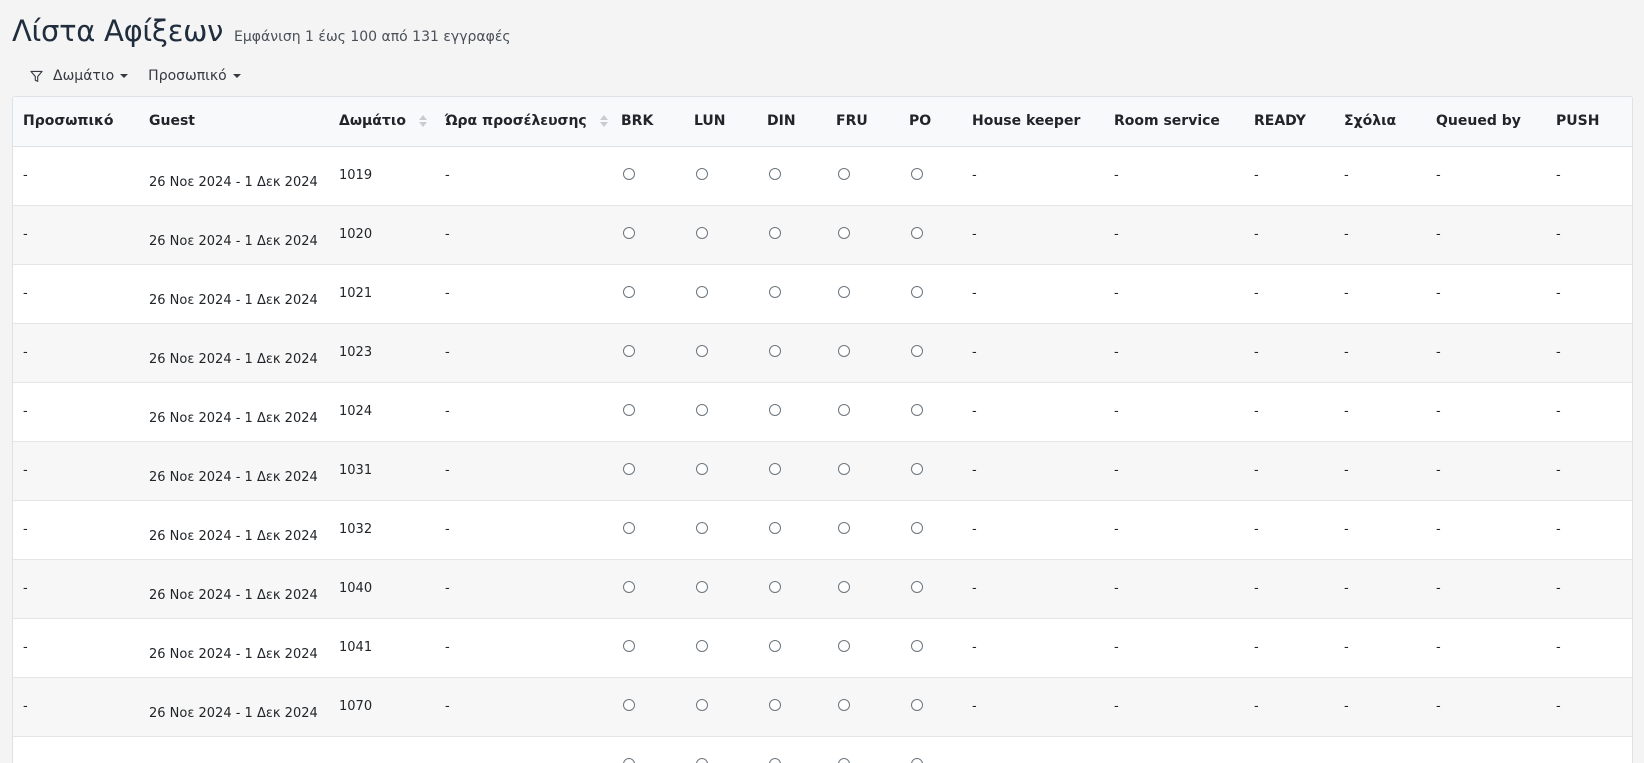 Image resolution: width=1644 pixels, height=763 pixels. Describe the element at coordinates (791, 647) in the screenshot. I see `cell-din` at that location.